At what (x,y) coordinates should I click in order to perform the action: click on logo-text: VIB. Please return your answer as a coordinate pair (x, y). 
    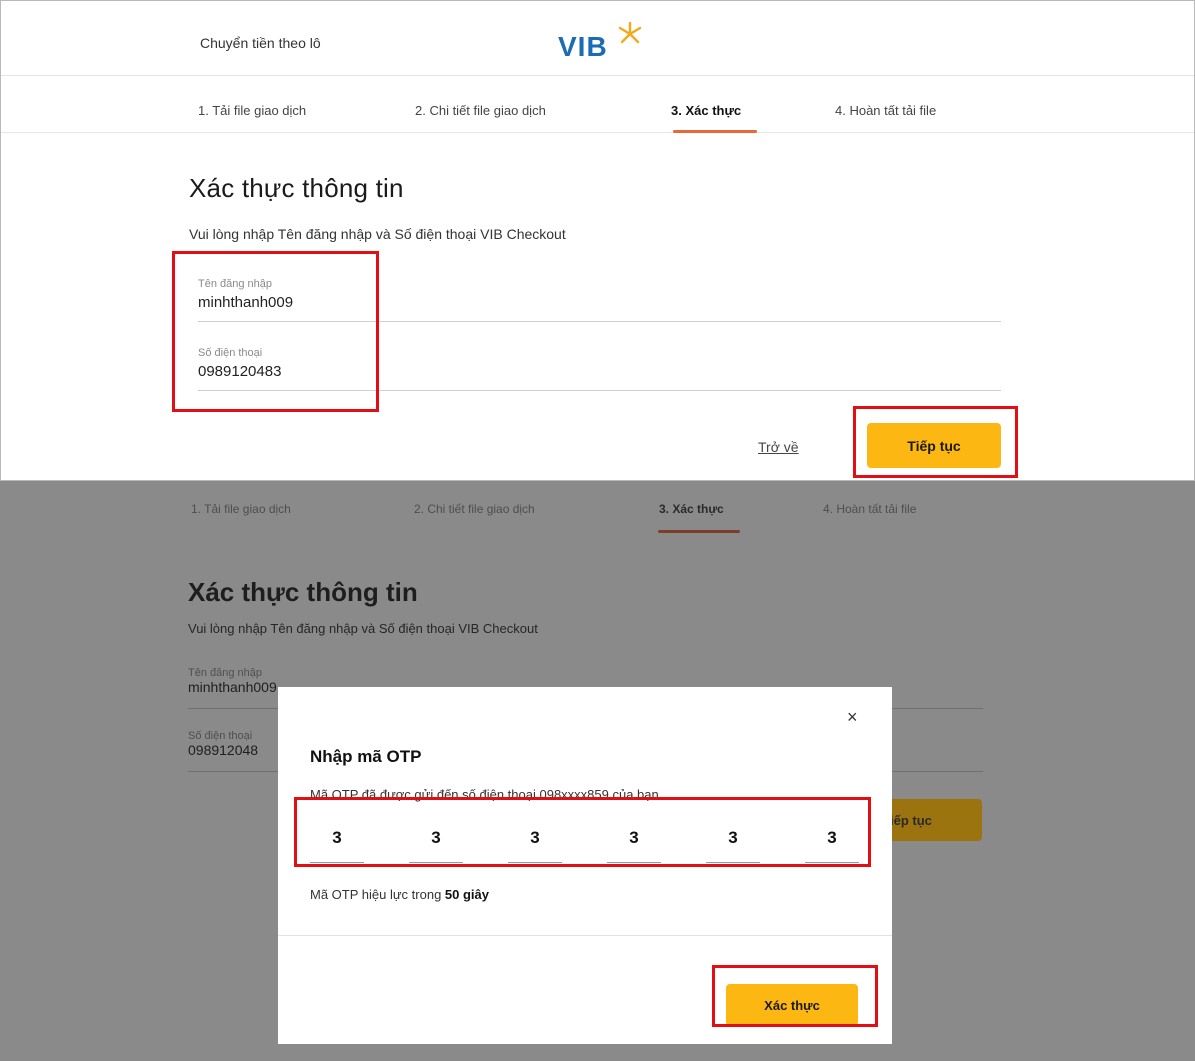
    Looking at the image, I should click on (583, 46).